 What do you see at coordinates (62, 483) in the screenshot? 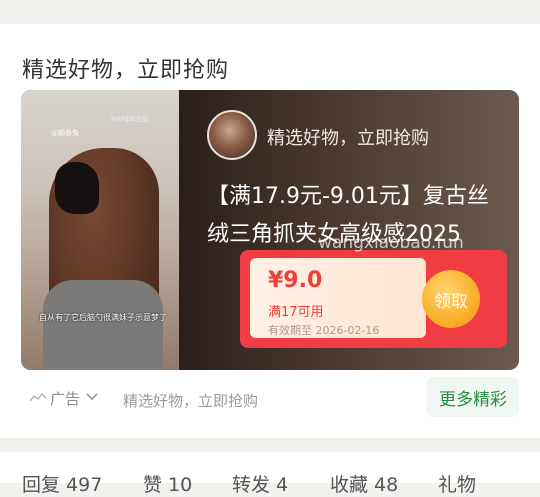
I see `reply-count: 回复 497` at bounding box center [62, 483].